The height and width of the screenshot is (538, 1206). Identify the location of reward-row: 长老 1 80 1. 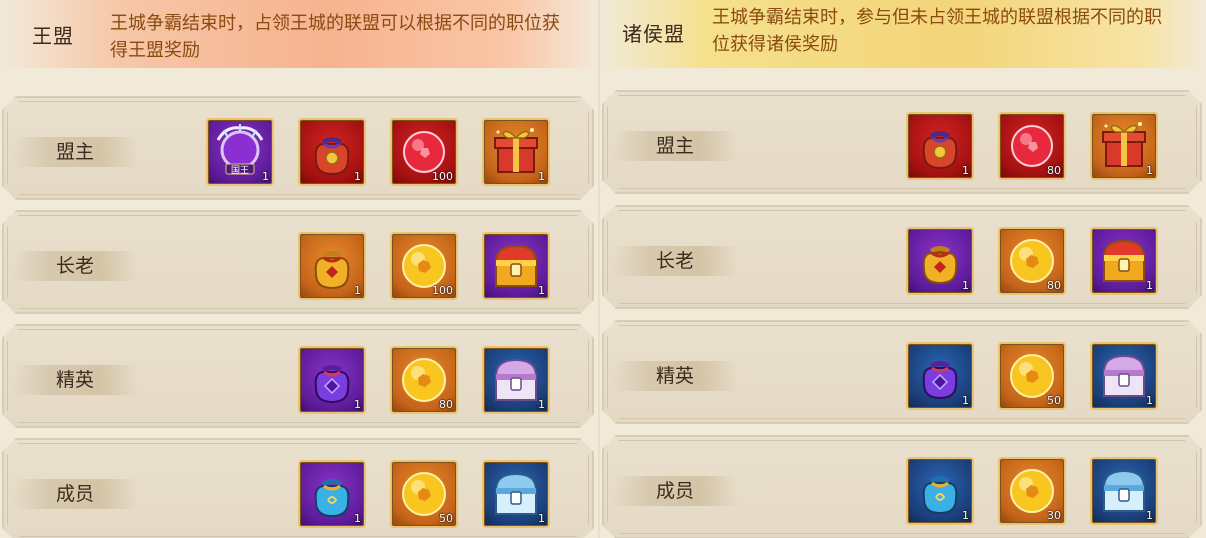
(902, 257).